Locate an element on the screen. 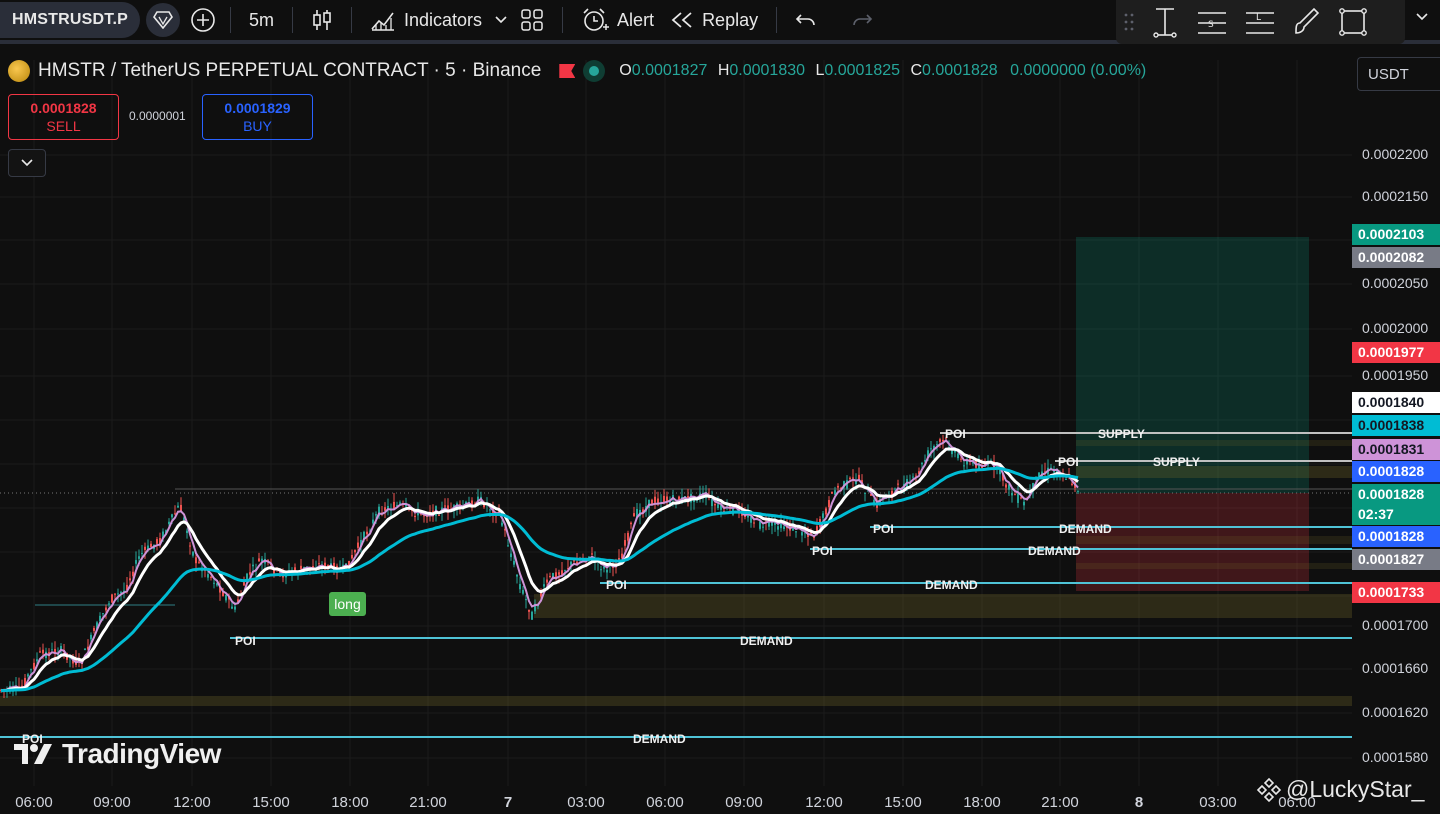  indicators-button: Indicators is located at coordinates (426, 20).